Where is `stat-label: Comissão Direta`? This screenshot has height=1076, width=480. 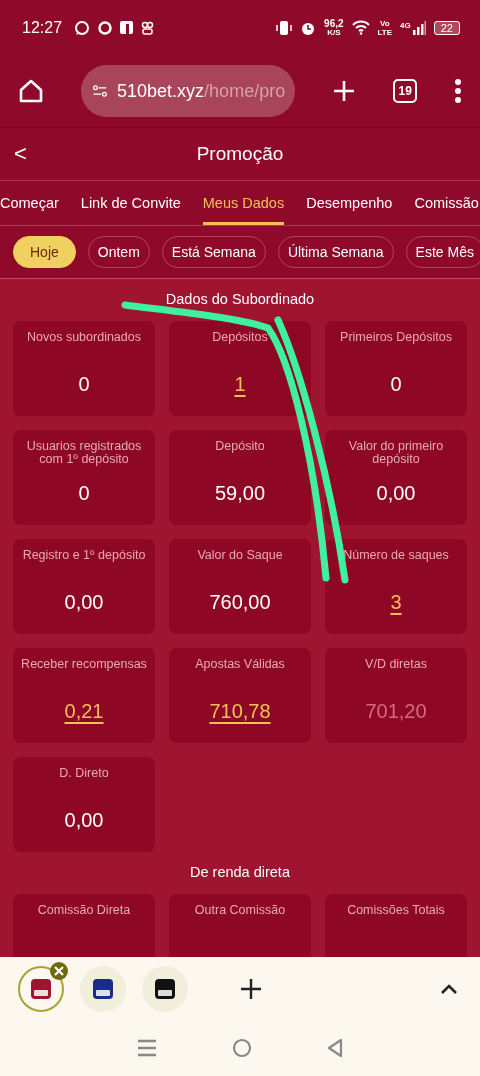 stat-label: Comissão Direta is located at coordinates (84, 911).